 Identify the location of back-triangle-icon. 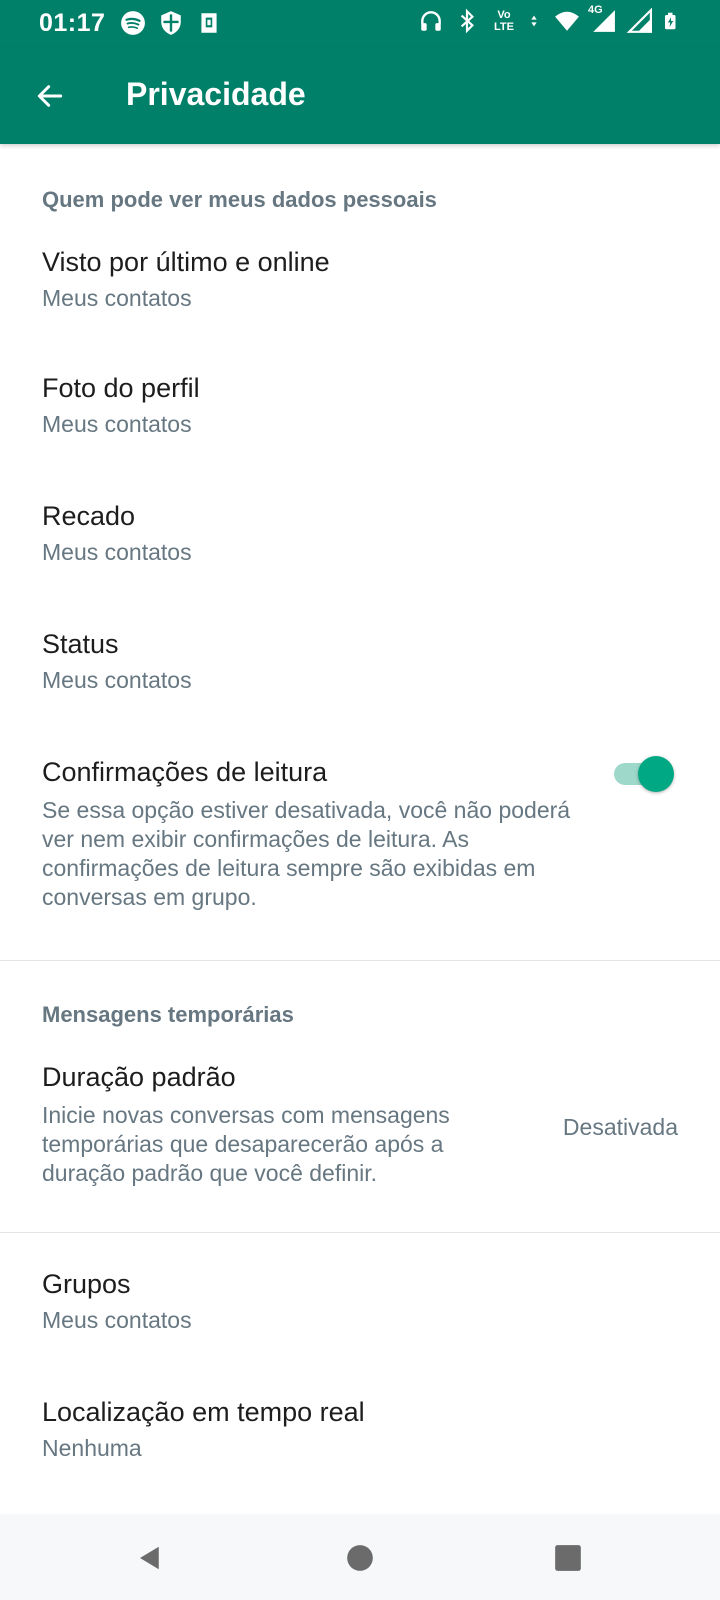
(149, 1558).